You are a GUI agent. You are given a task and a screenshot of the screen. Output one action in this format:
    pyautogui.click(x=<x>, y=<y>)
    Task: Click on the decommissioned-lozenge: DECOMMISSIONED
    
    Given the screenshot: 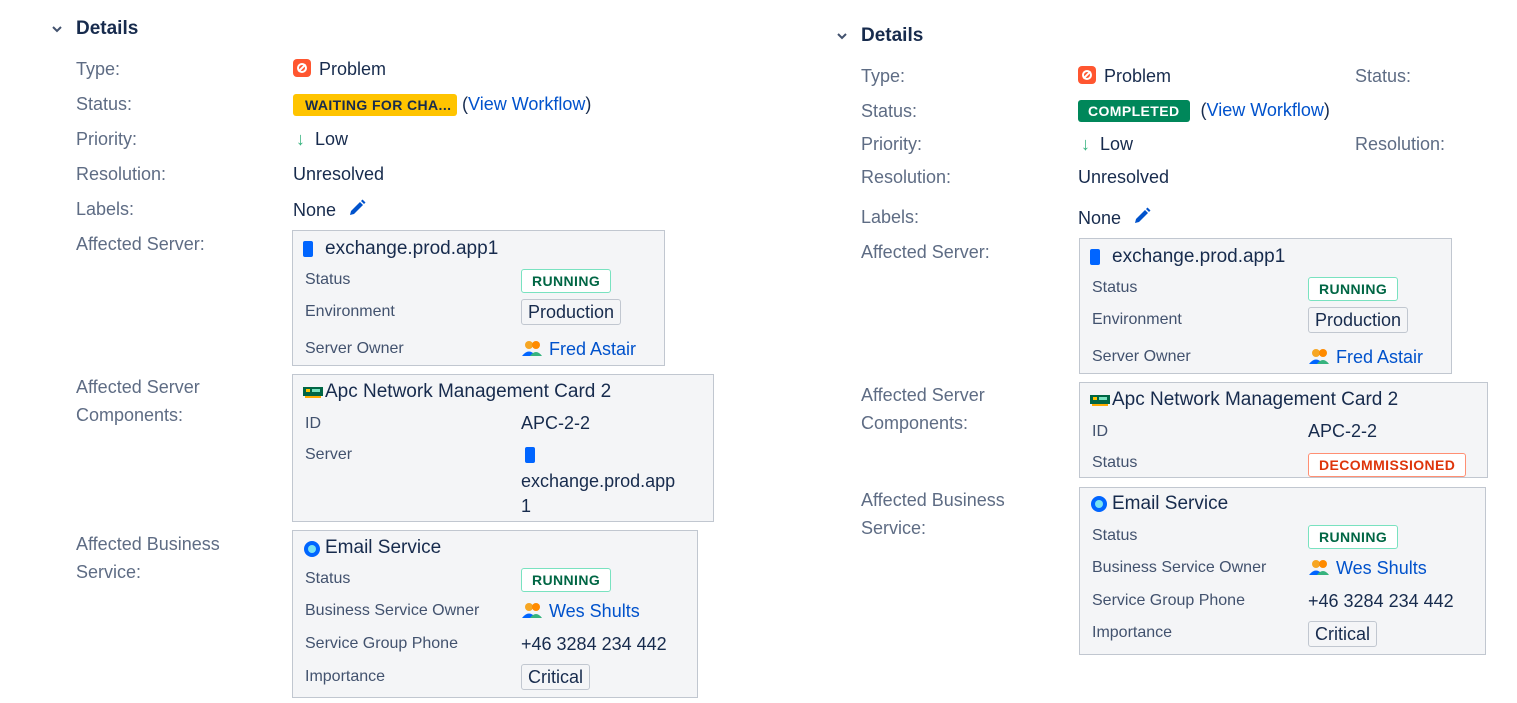 What is the action you would take?
    pyautogui.click(x=1387, y=465)
    